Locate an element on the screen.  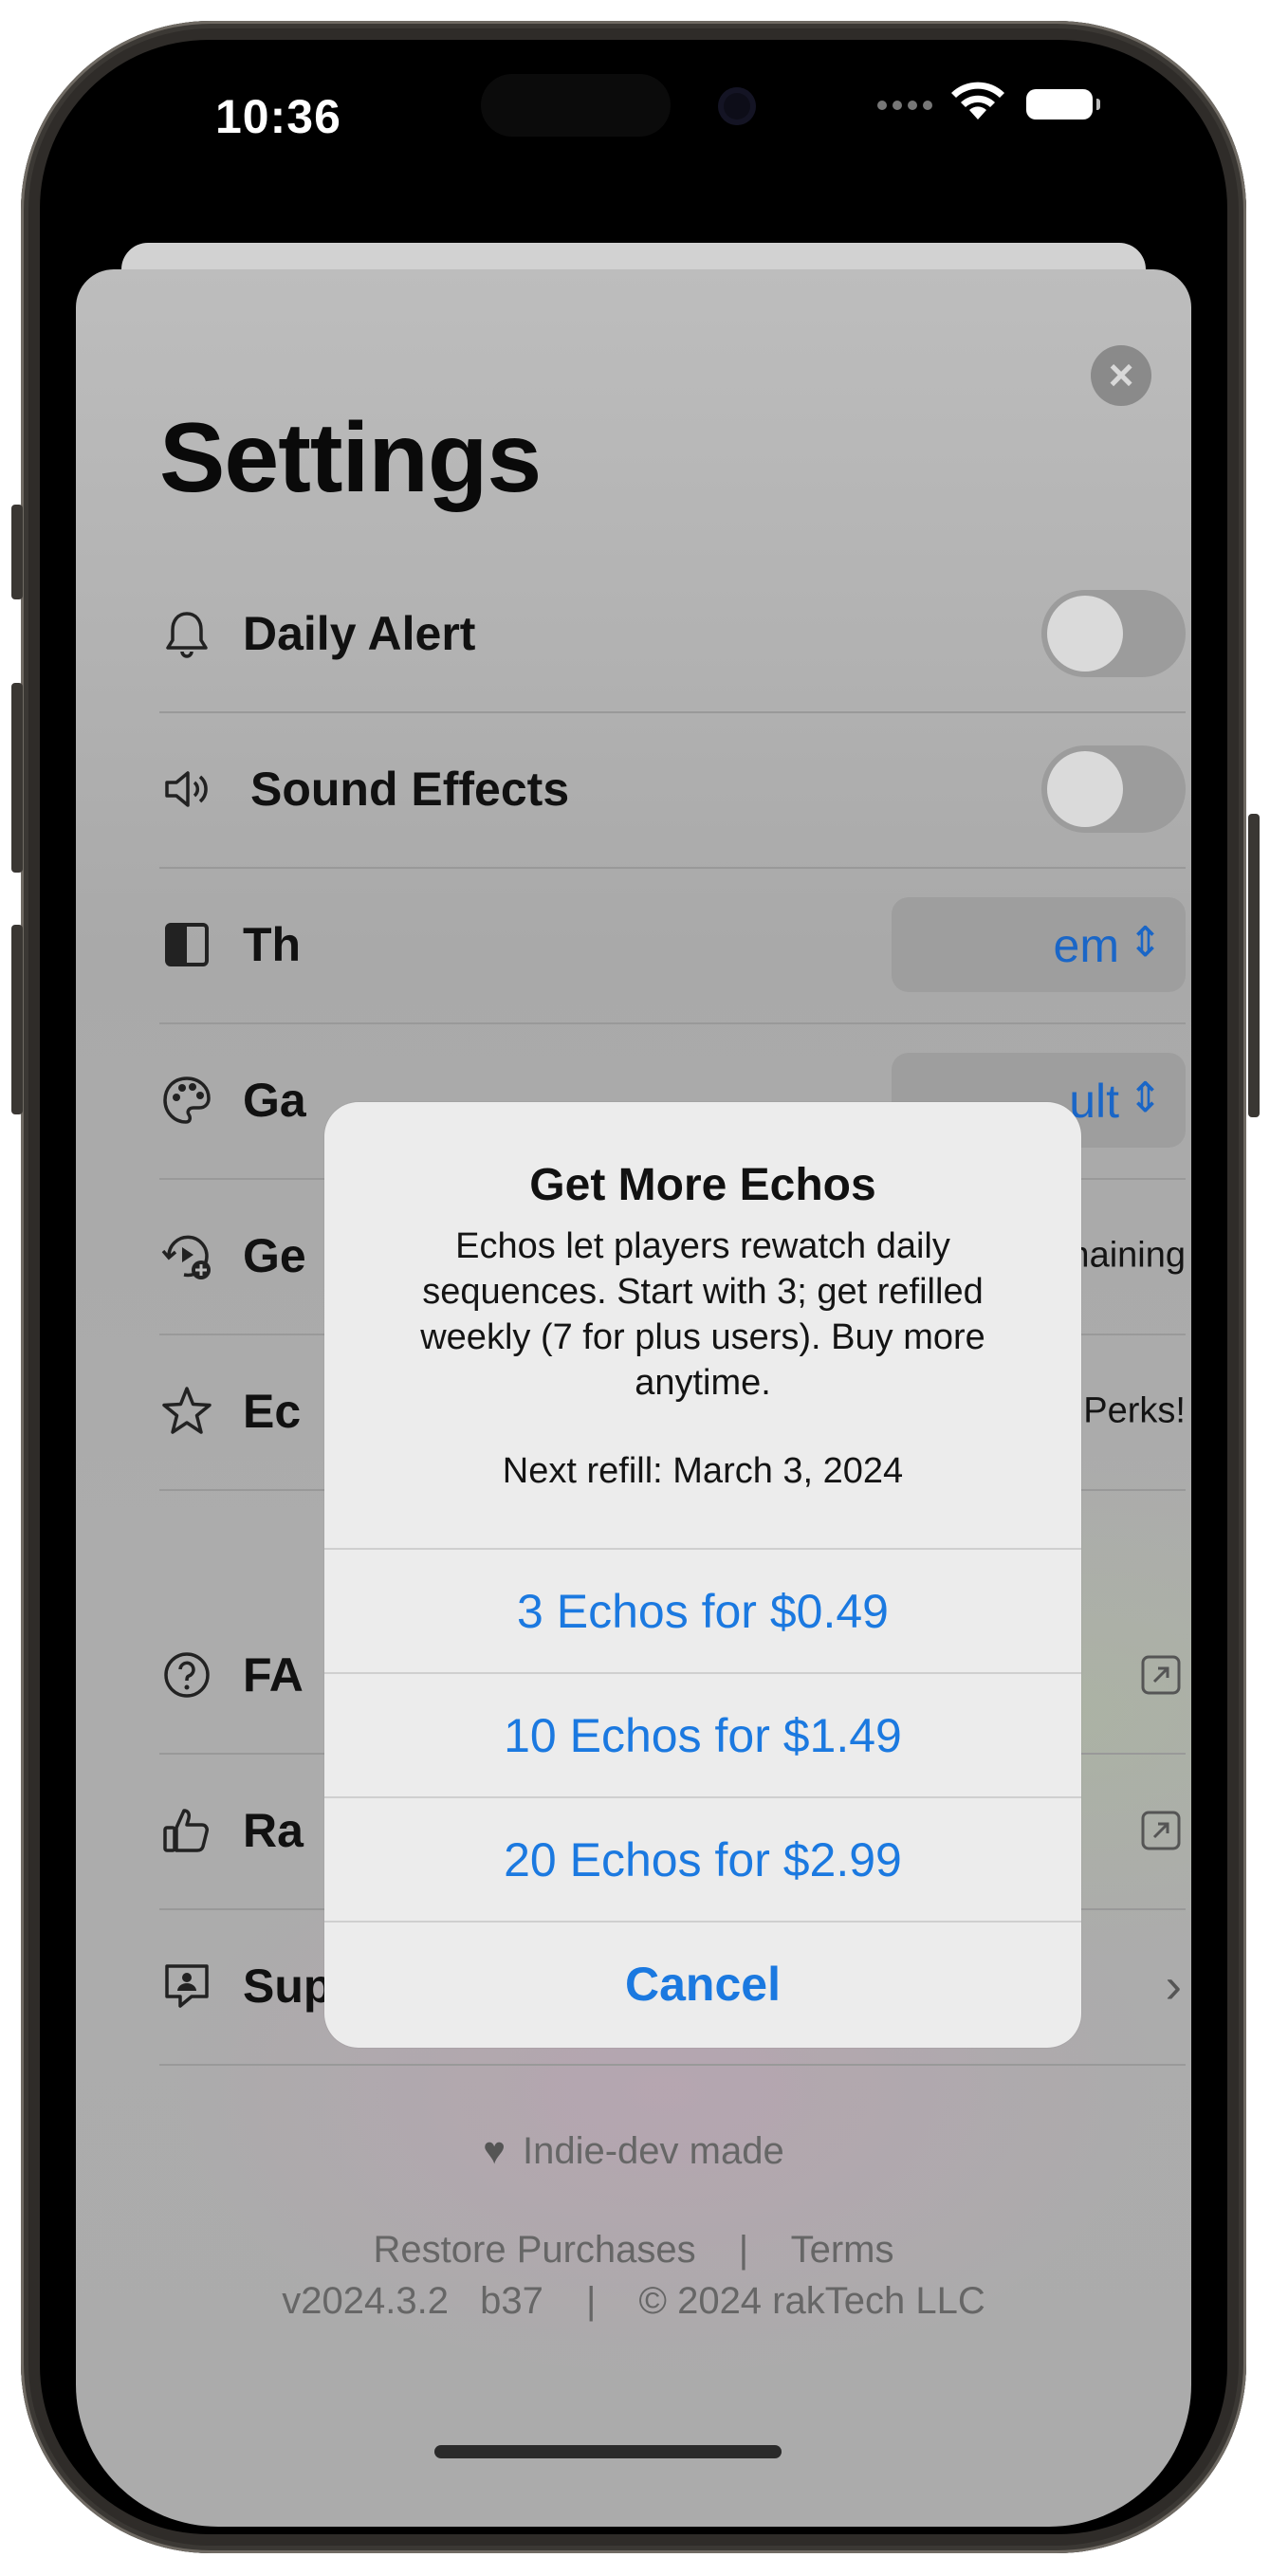
perks-text: Perks! is located at coordinates (1134, 1410).